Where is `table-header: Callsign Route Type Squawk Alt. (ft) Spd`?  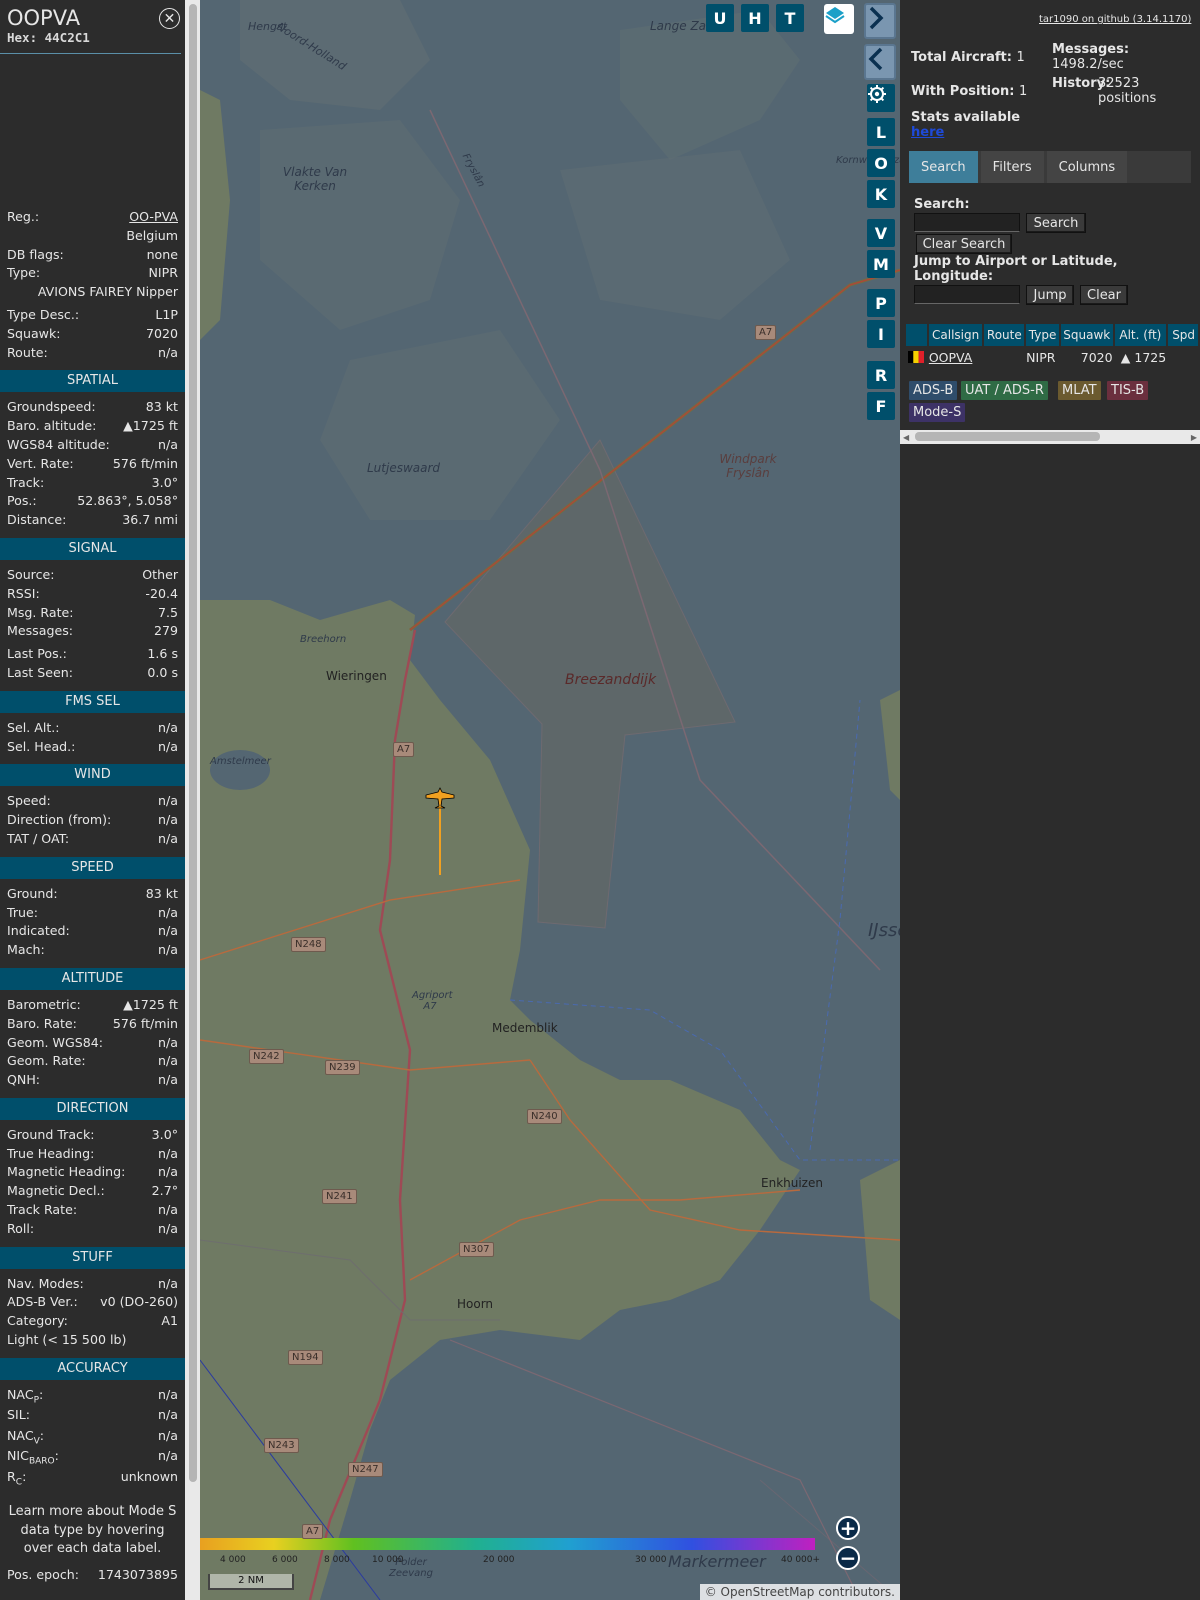 table-header: Callsign Route Type Squawk Alt. (ft) Spd is located at coordinates (1053, 335).